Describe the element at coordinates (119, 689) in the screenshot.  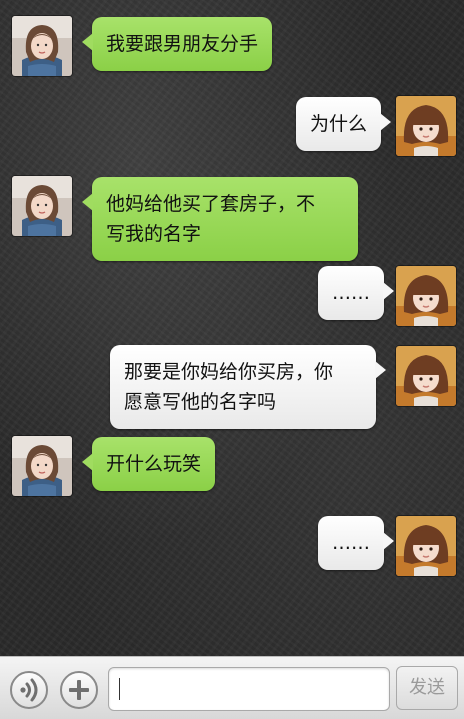
I see `text-caret` at that location.